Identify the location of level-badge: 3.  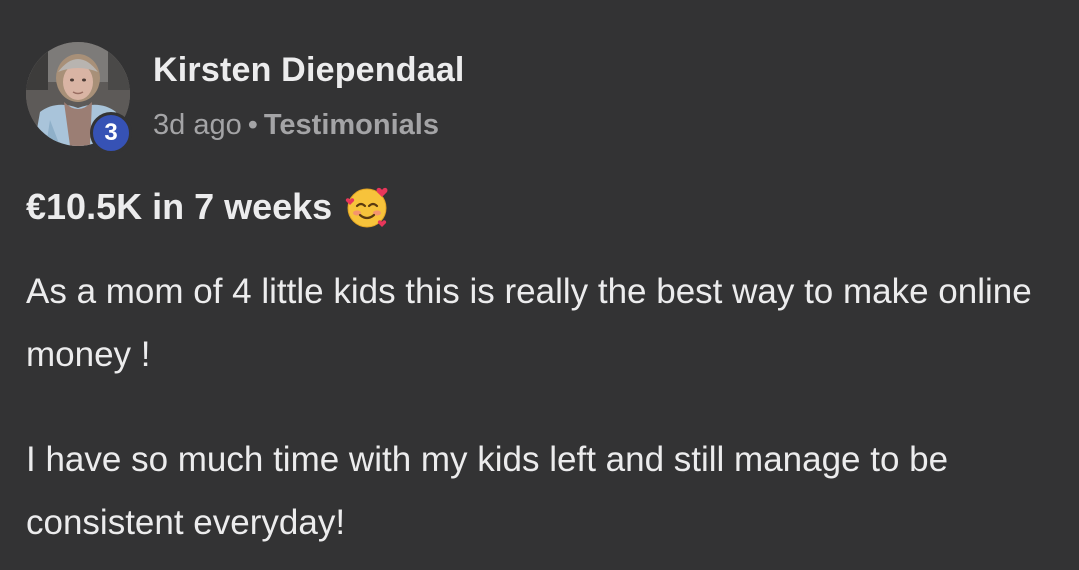
(111, 133).